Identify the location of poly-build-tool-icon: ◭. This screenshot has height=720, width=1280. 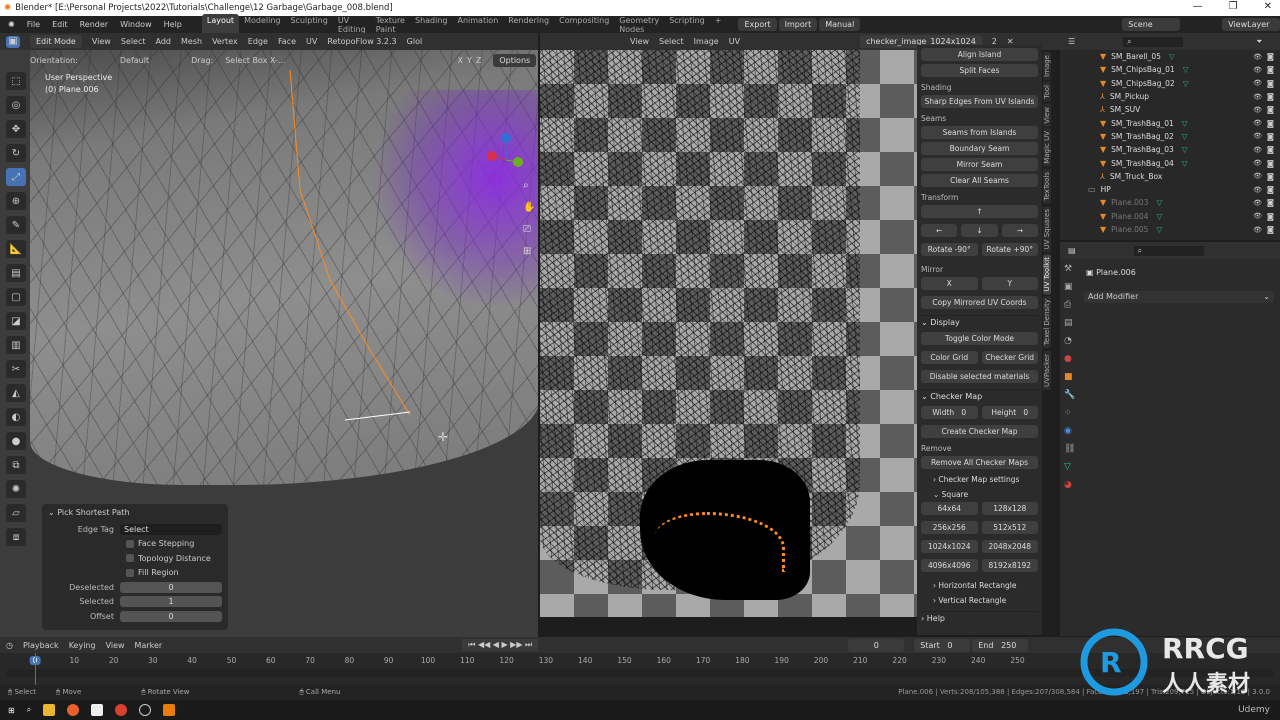
(16, 393).